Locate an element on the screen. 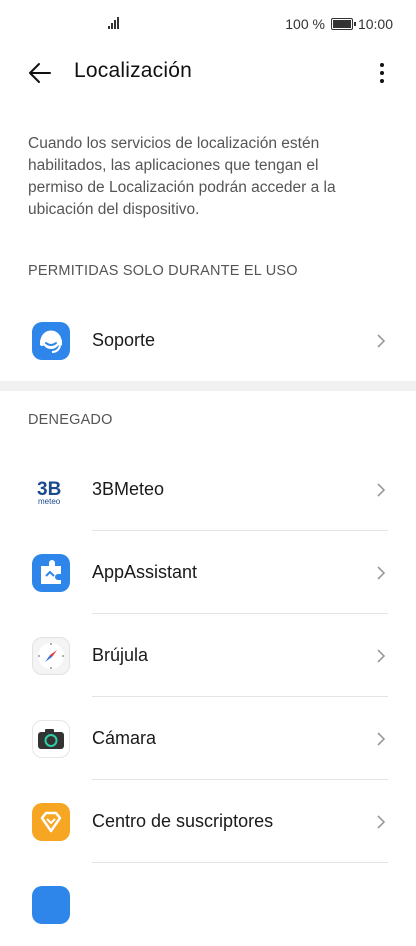 The height and width of the screenshot is (946, 416). app-row-appassistant: AppAssistant is located at coordinates (208, 573).